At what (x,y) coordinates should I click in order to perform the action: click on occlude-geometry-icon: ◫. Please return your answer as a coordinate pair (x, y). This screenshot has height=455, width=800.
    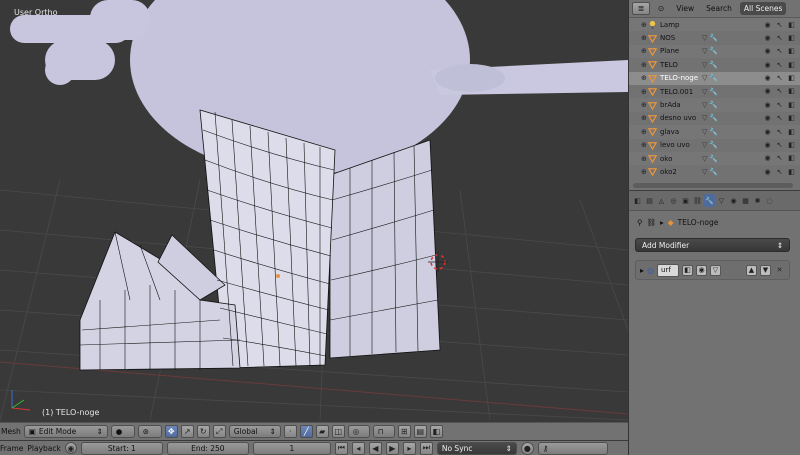
    Looking at the image, I should click on (338, 431).